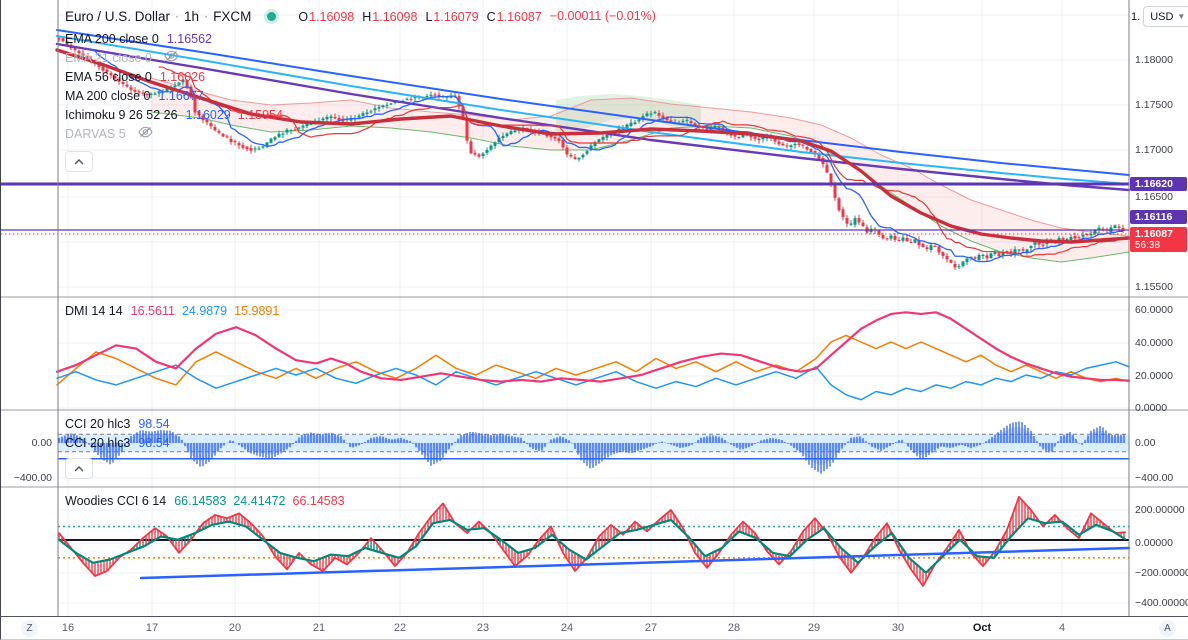 Image resolution: width=1188 pixels, height=640 pixels. I want to click on indicator-label: Ichimoku 9 26 52 26, so click(121, 114).